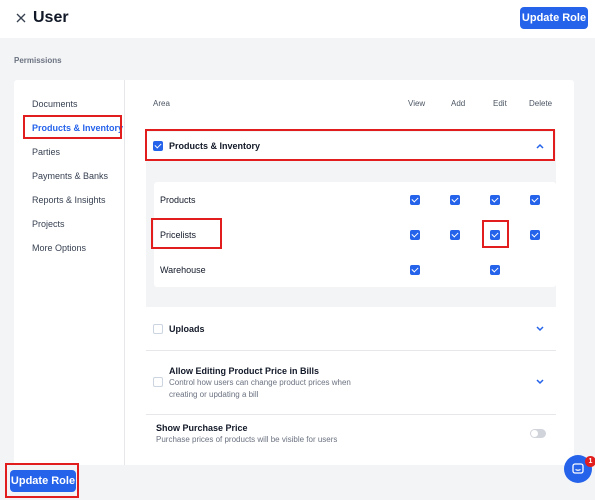  Describe the element at coordinates (590, 461) in the screenshot. I see `notification-badge: 1` at that location.